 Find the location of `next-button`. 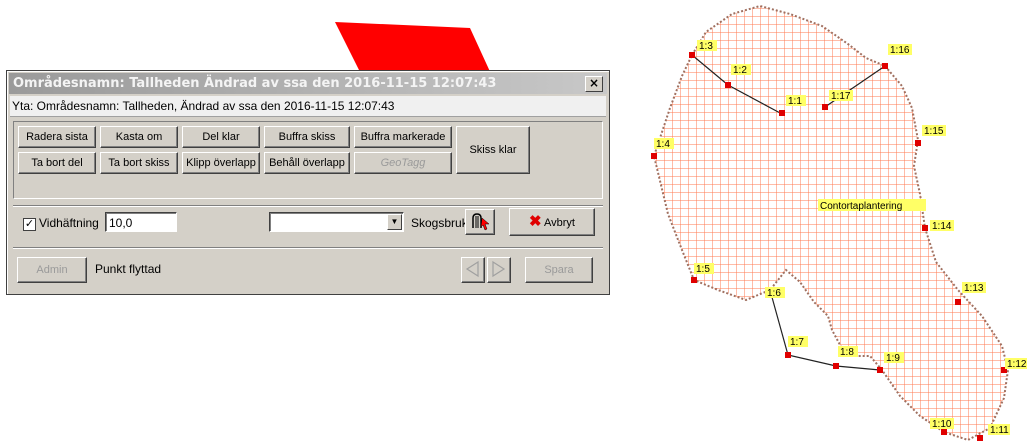

next-button is located at coordinates (499, 270).